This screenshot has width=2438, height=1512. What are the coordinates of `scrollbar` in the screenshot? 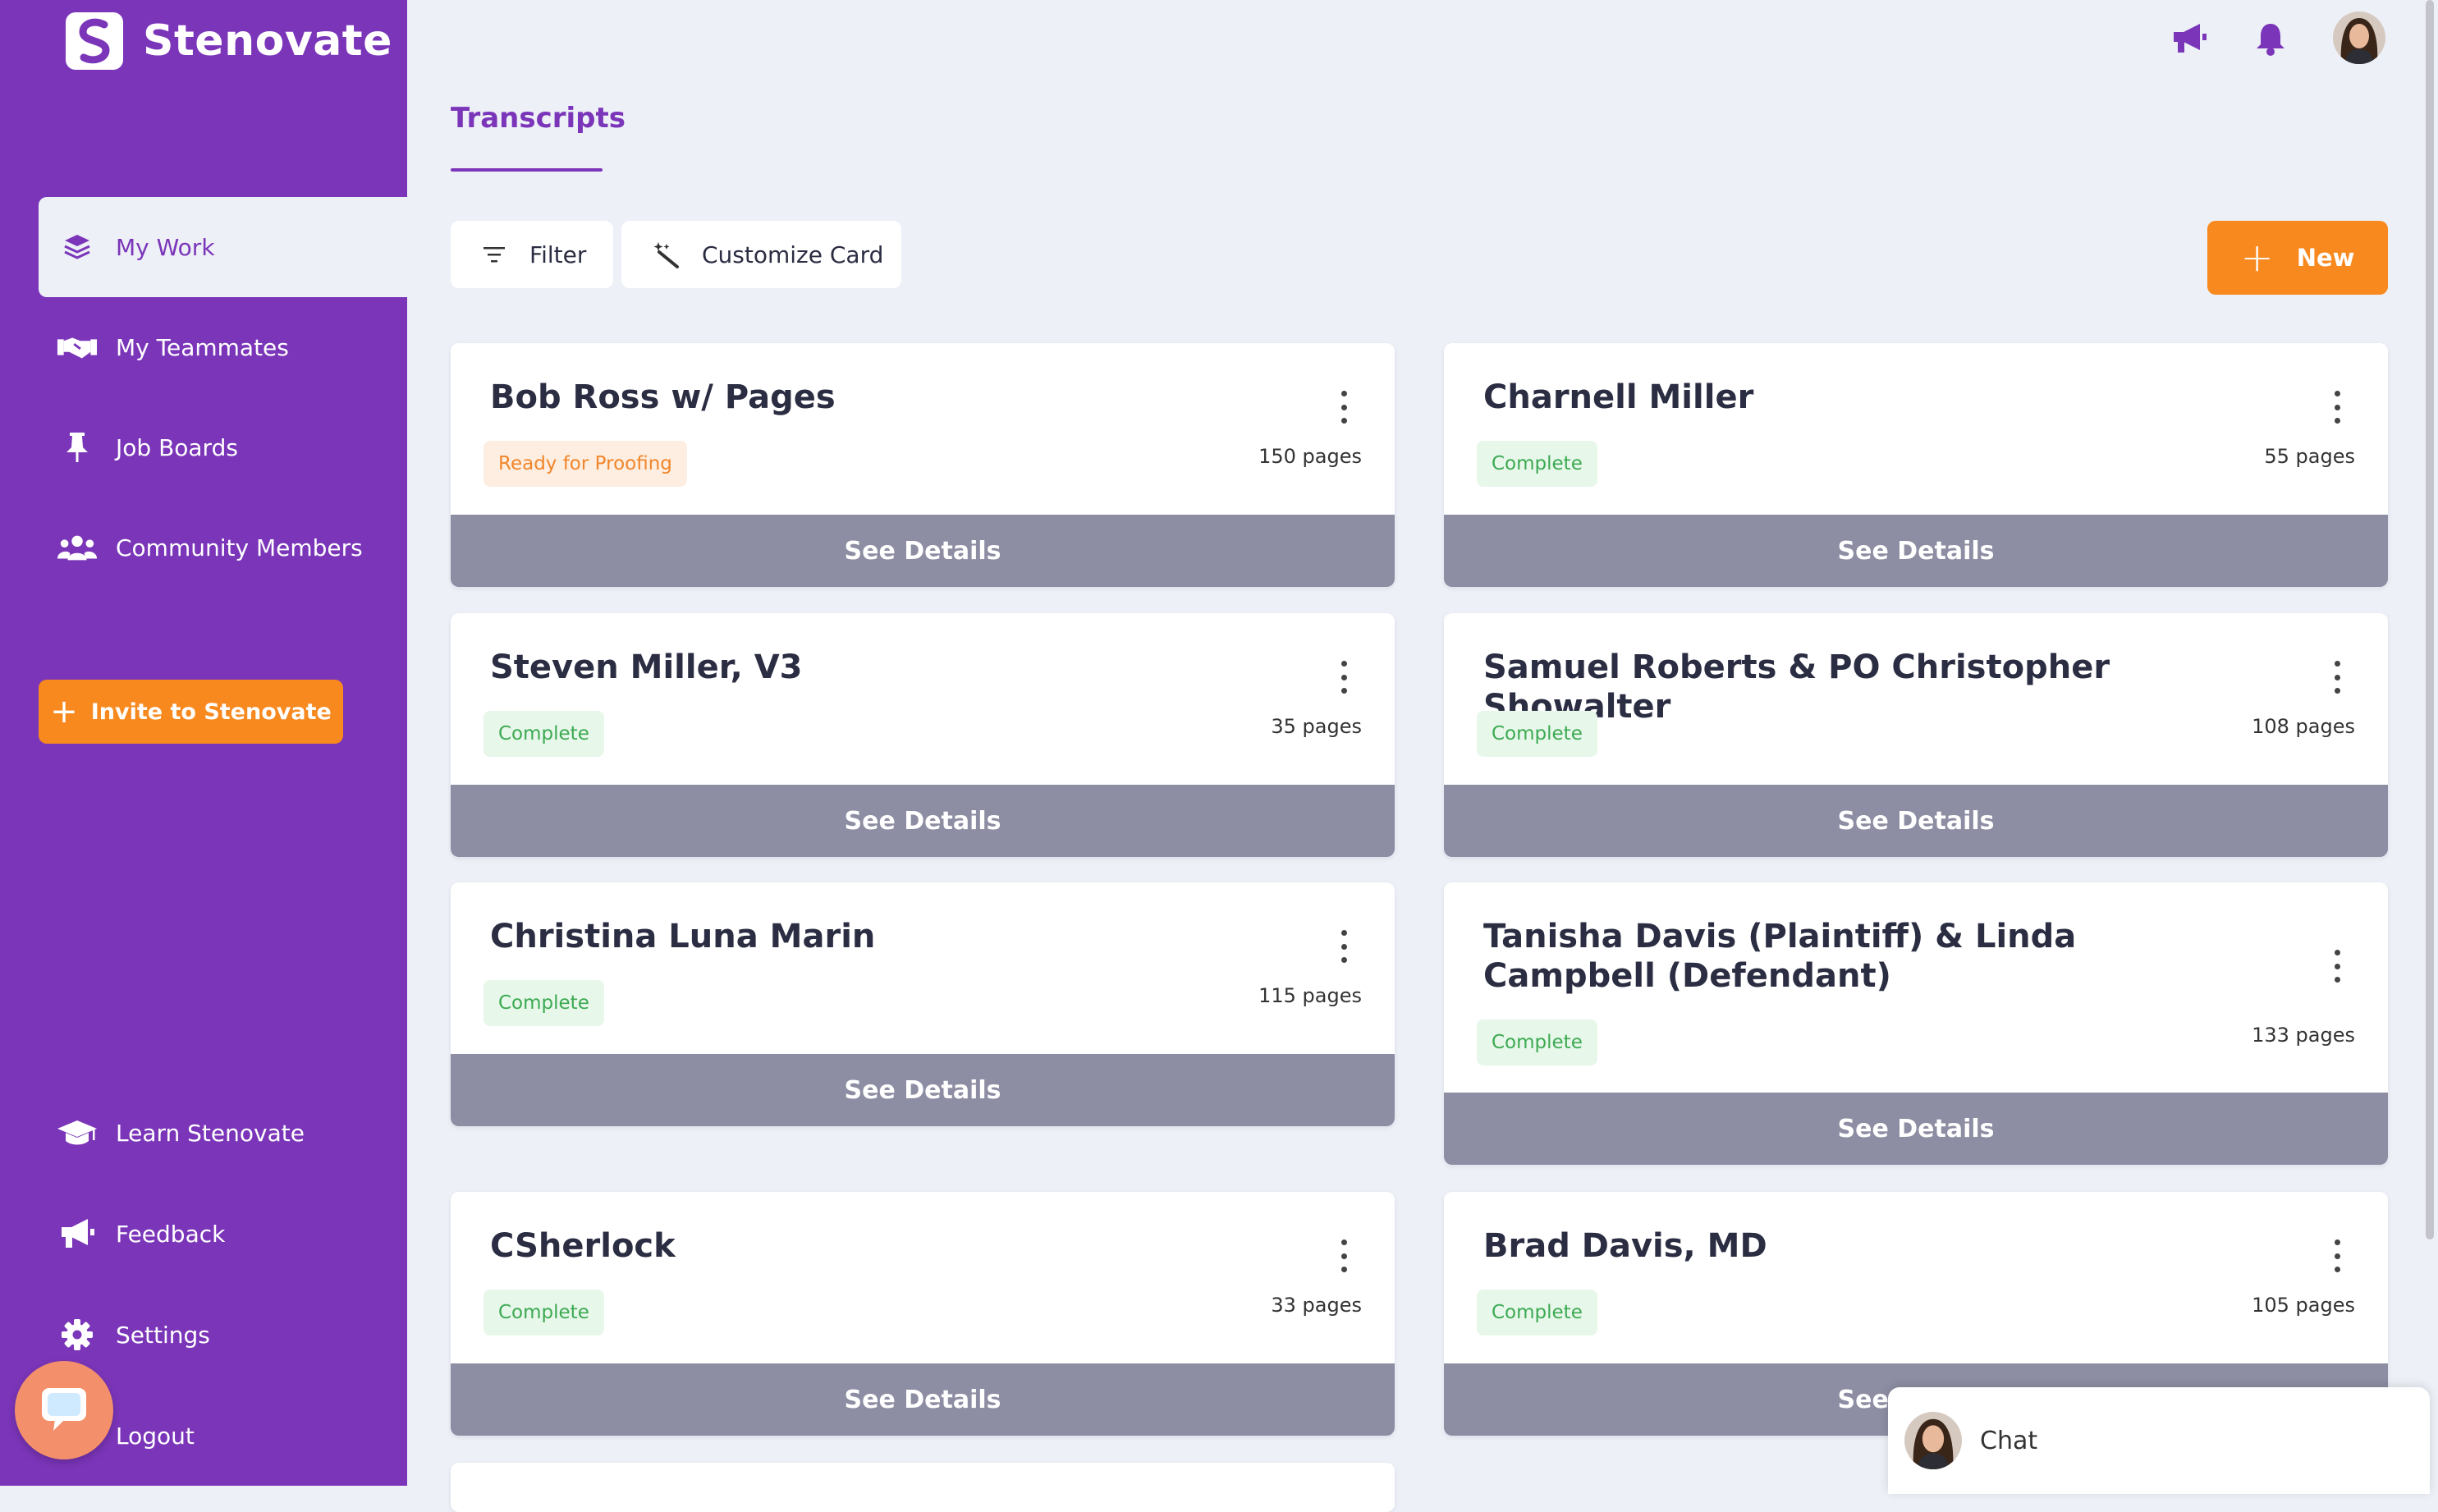 It's located at (2430, 619).